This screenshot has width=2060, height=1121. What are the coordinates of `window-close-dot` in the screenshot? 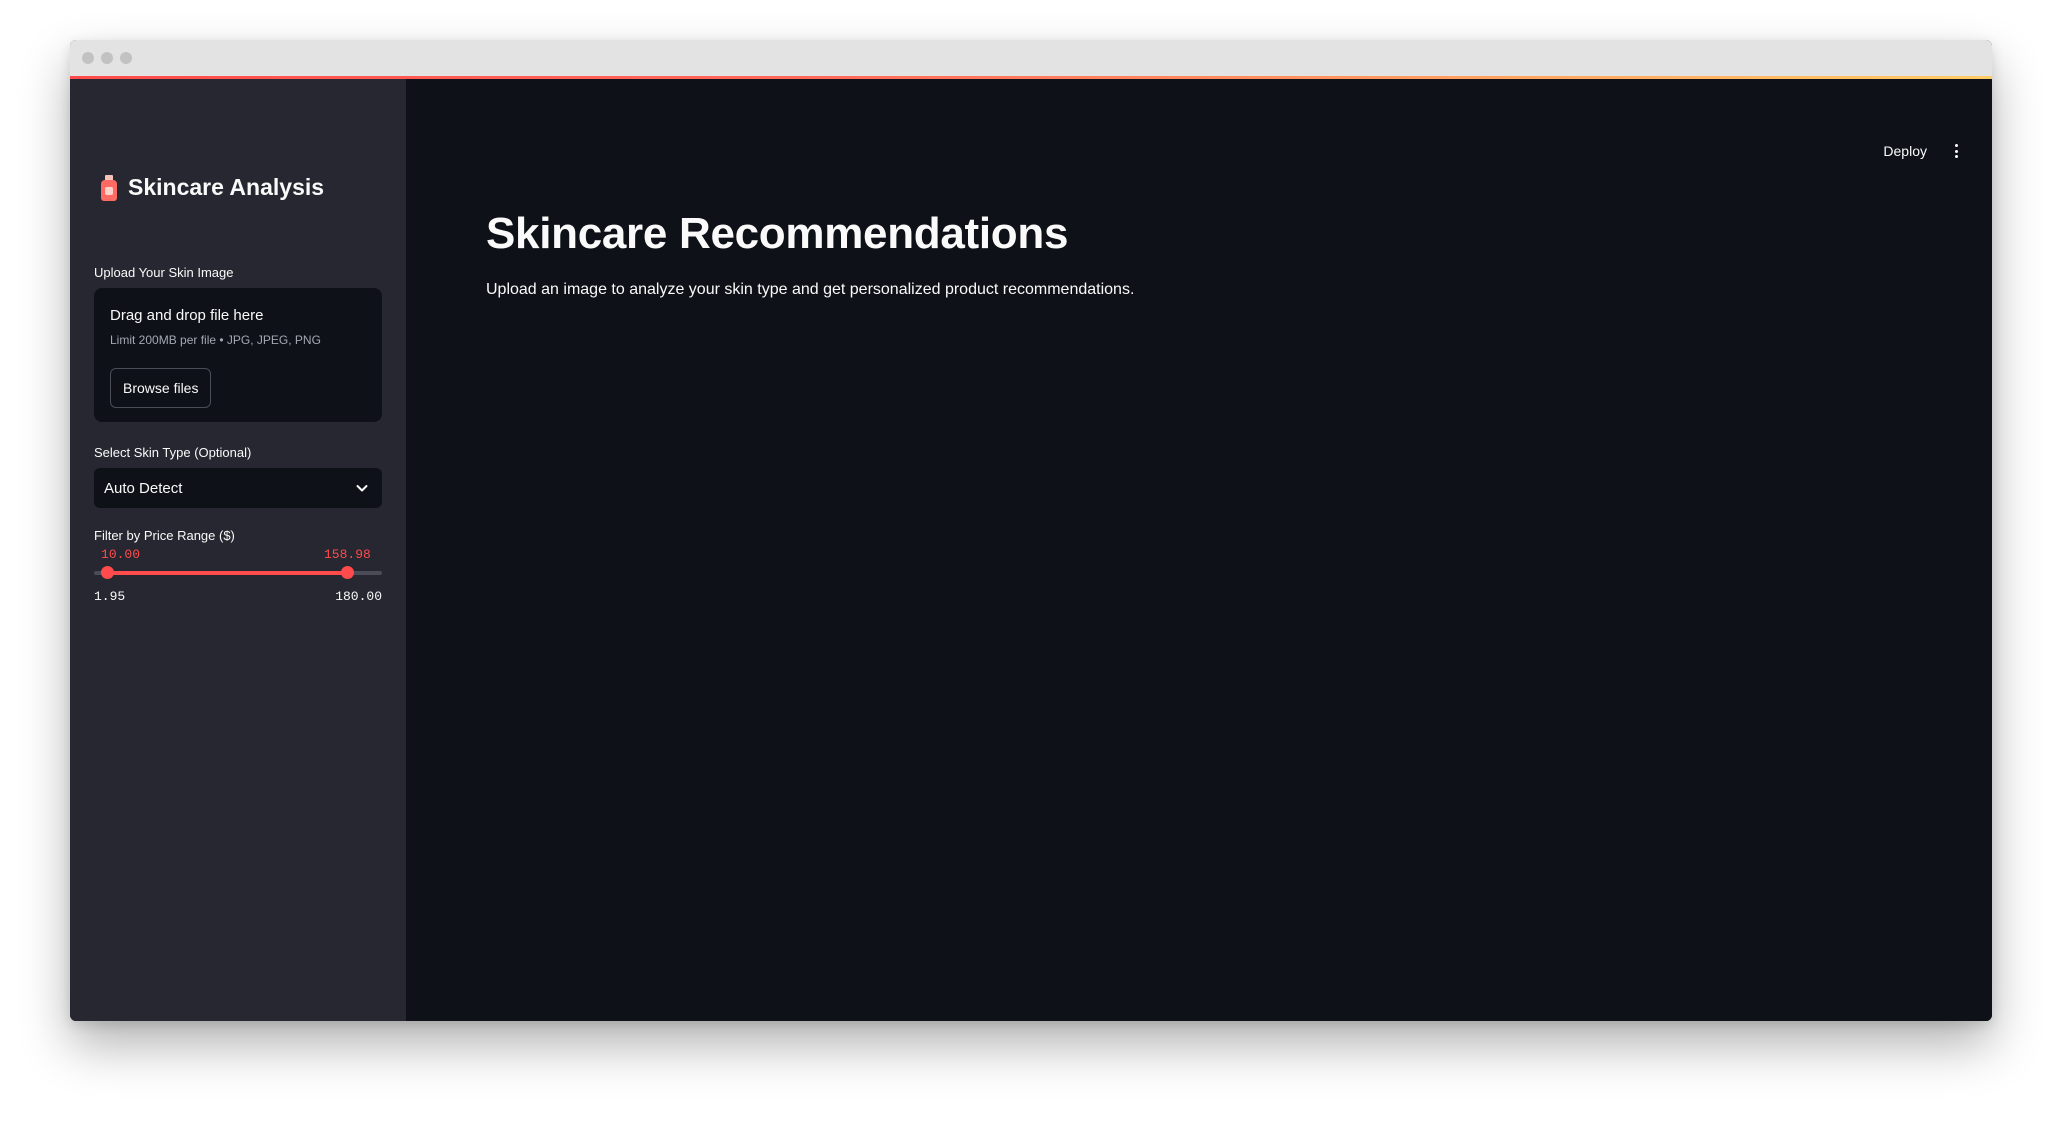 It's located at (88, 58).